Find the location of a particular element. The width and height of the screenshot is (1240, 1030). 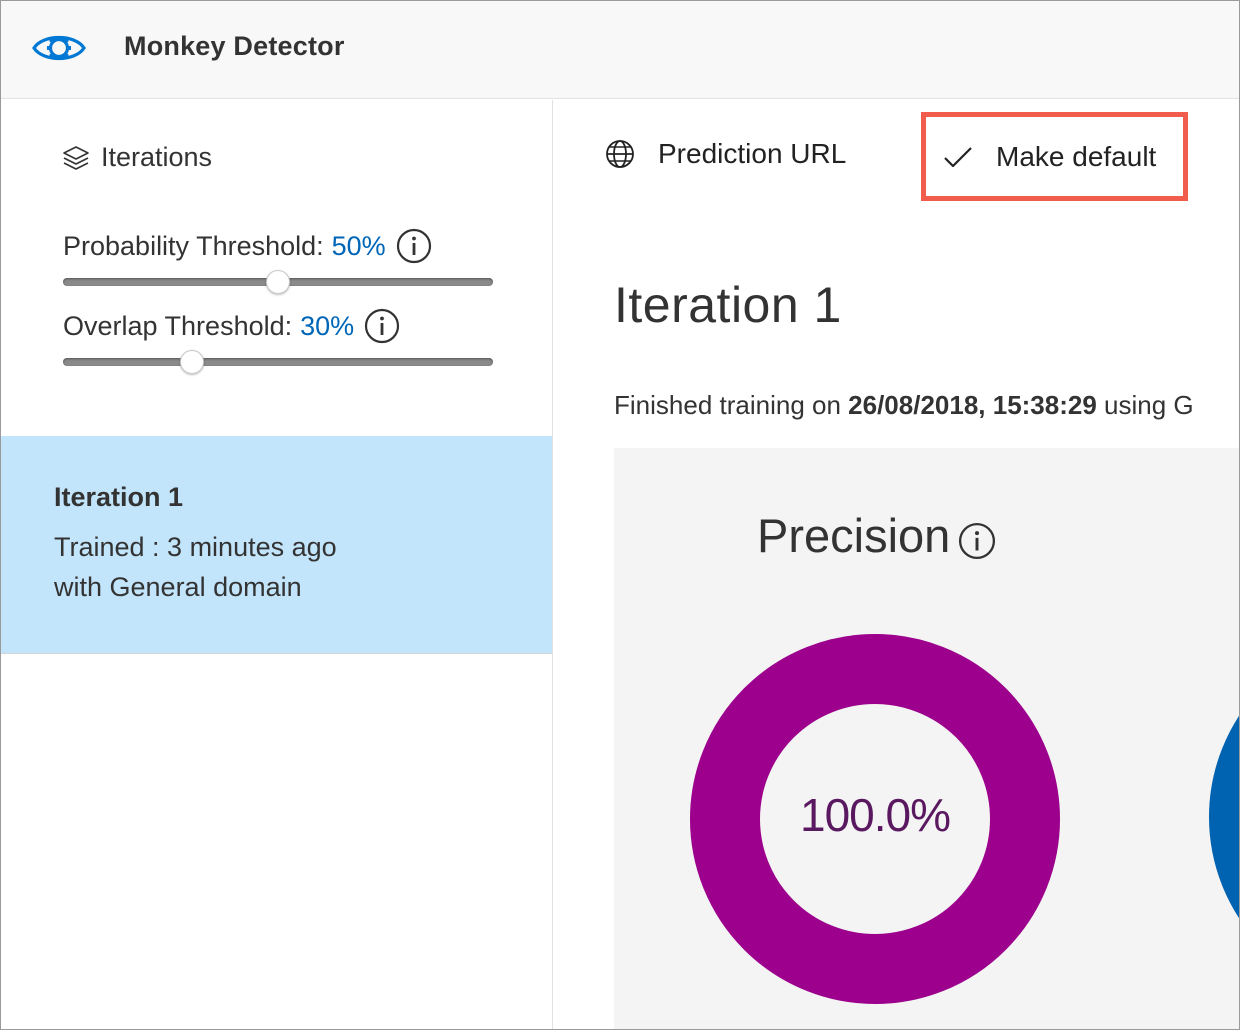

precision-heading: Precision is located at coordinates (876, 535).